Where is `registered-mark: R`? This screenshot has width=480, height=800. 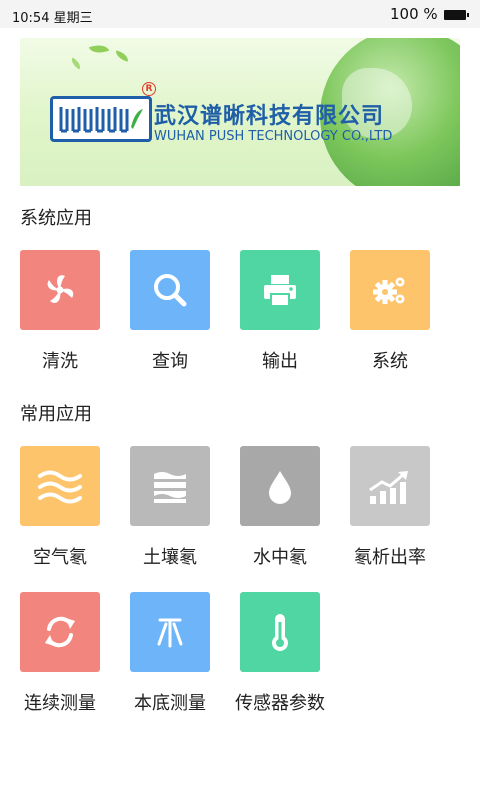 registered-mark: R is located at coordinates (149, 89).